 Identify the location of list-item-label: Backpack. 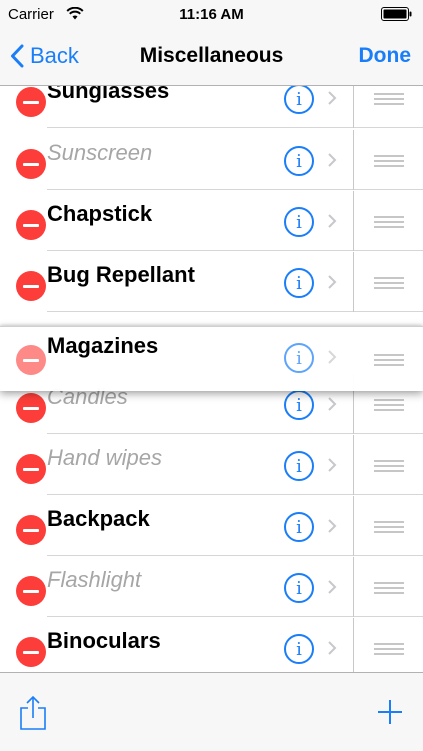
(98, 518).